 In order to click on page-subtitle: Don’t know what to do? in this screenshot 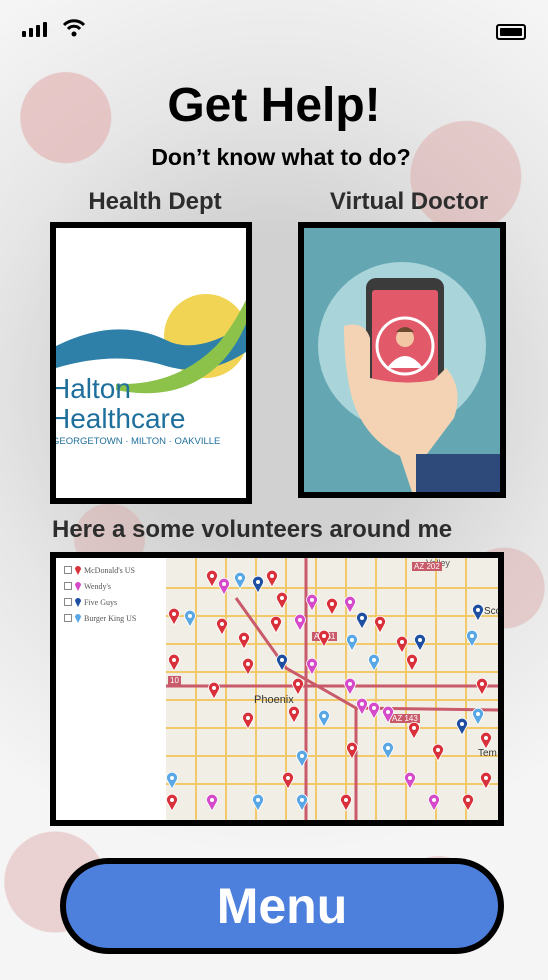, I will do `click(281, 157)`.